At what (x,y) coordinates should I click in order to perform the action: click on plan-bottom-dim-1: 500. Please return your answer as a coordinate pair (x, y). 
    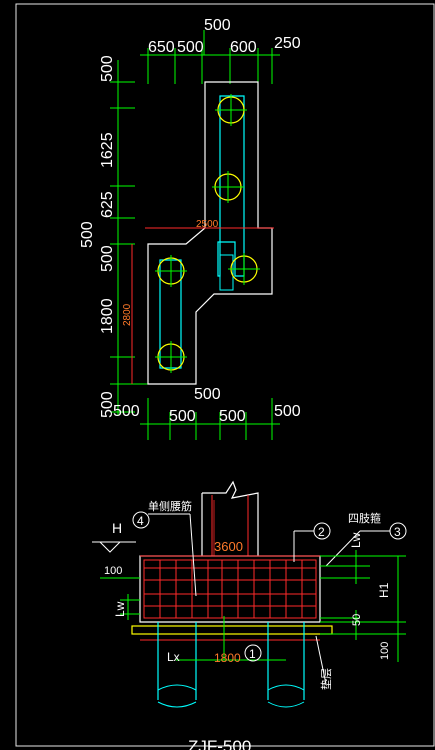
    Looking at the image, I should click on (182, 416).